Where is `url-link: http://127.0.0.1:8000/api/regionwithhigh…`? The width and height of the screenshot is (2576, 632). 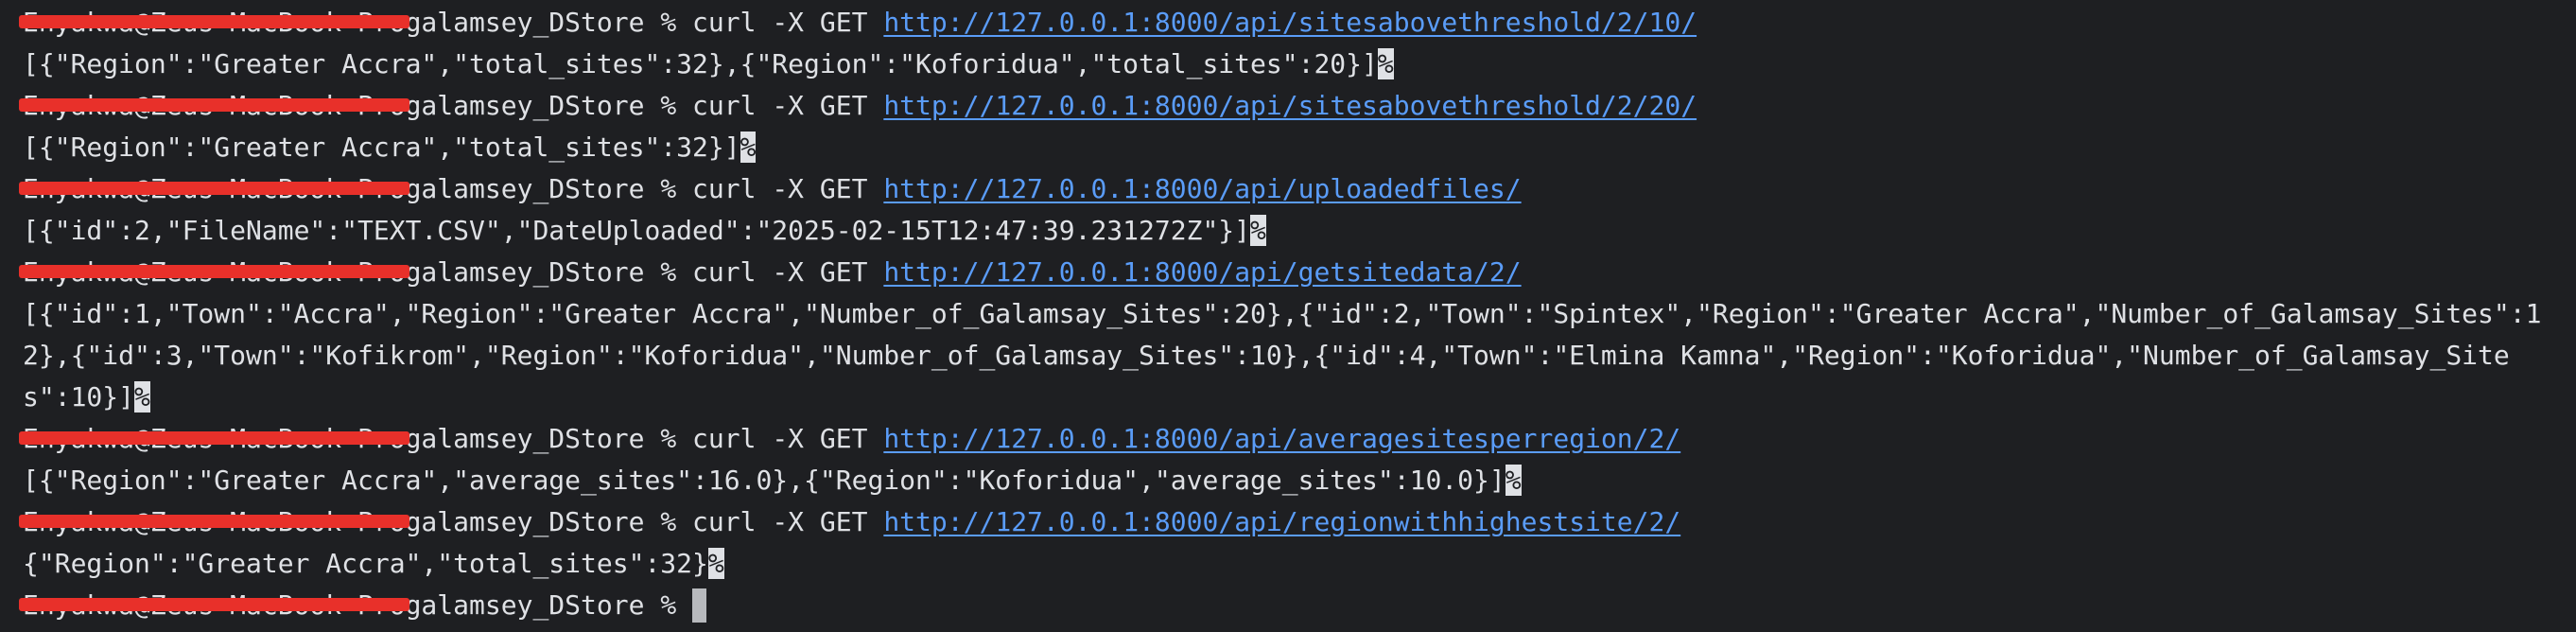
url-link: http://127.0.0.1:8000/api/regionwithhigh… is located at coordinates (1281, 522).